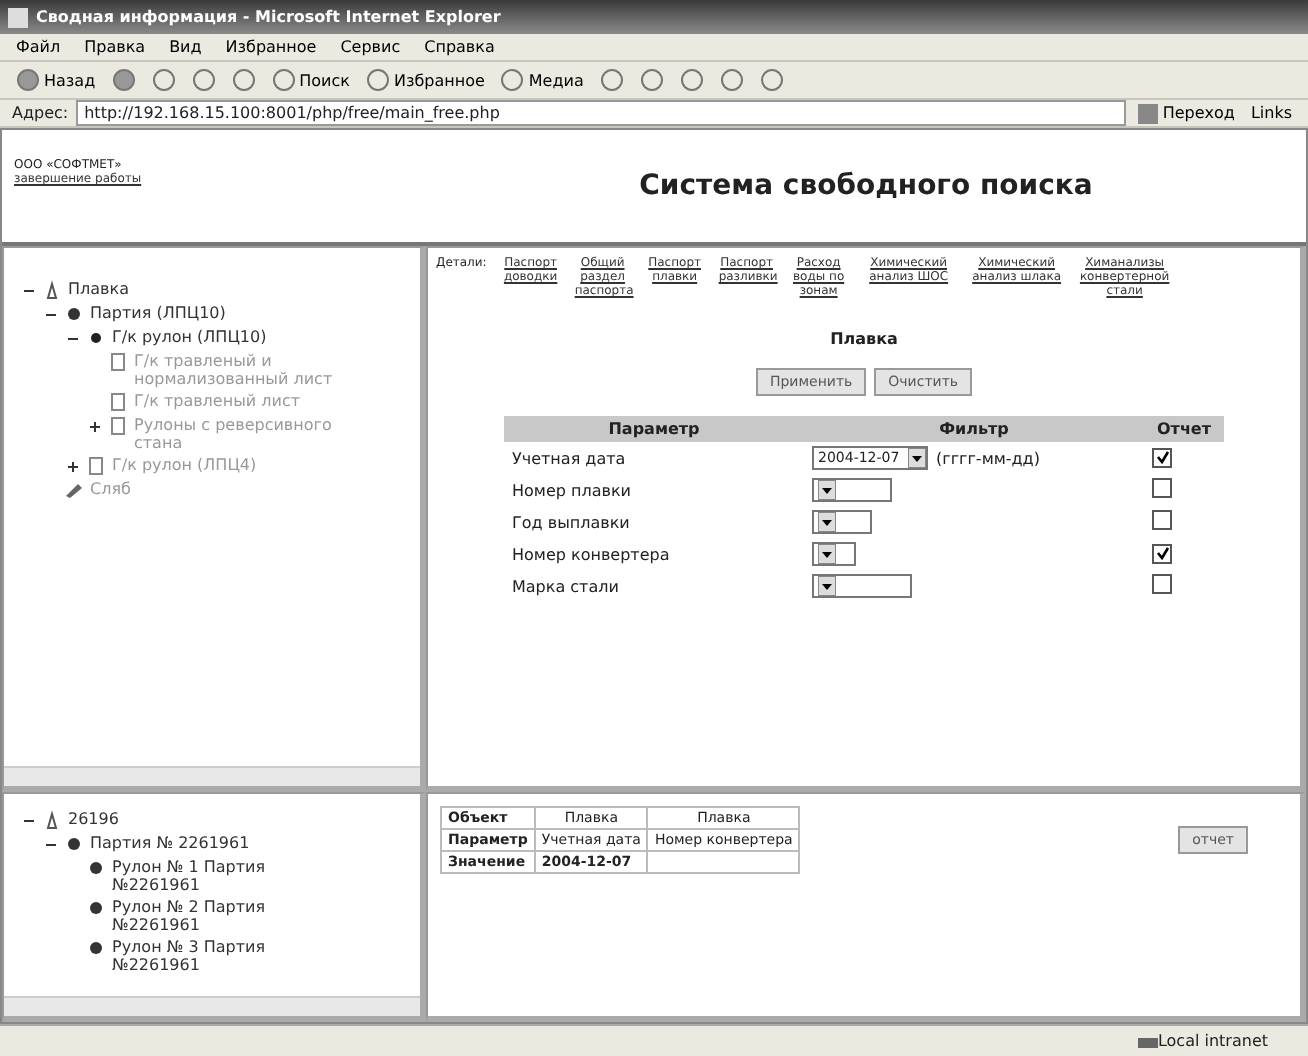 This screenshot has width=1308, height=1056. Describe the element at coordinates (1186, 113) in the screenshot. I see `go-button: Переход` at that location.